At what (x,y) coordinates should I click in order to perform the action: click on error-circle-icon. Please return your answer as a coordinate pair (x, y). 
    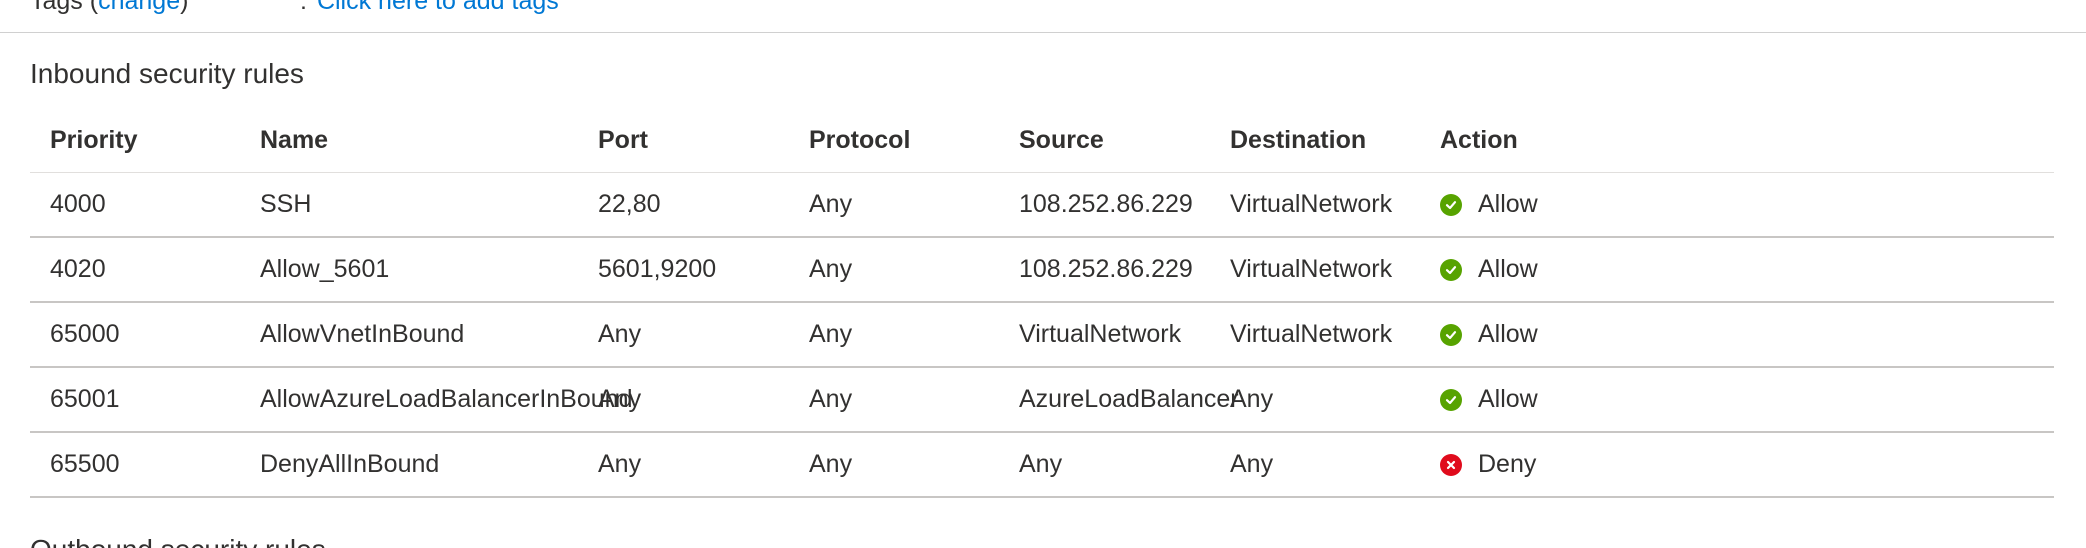
    Looking at the image, I should click on (1451, 464).